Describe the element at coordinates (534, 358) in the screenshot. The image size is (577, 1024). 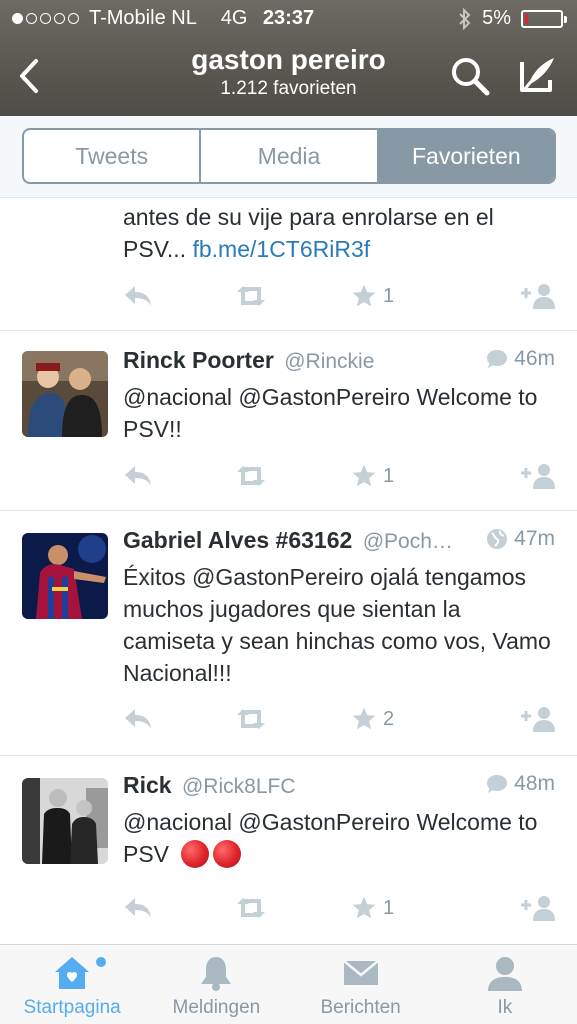
I see `tweet-time: 46m` at that location.